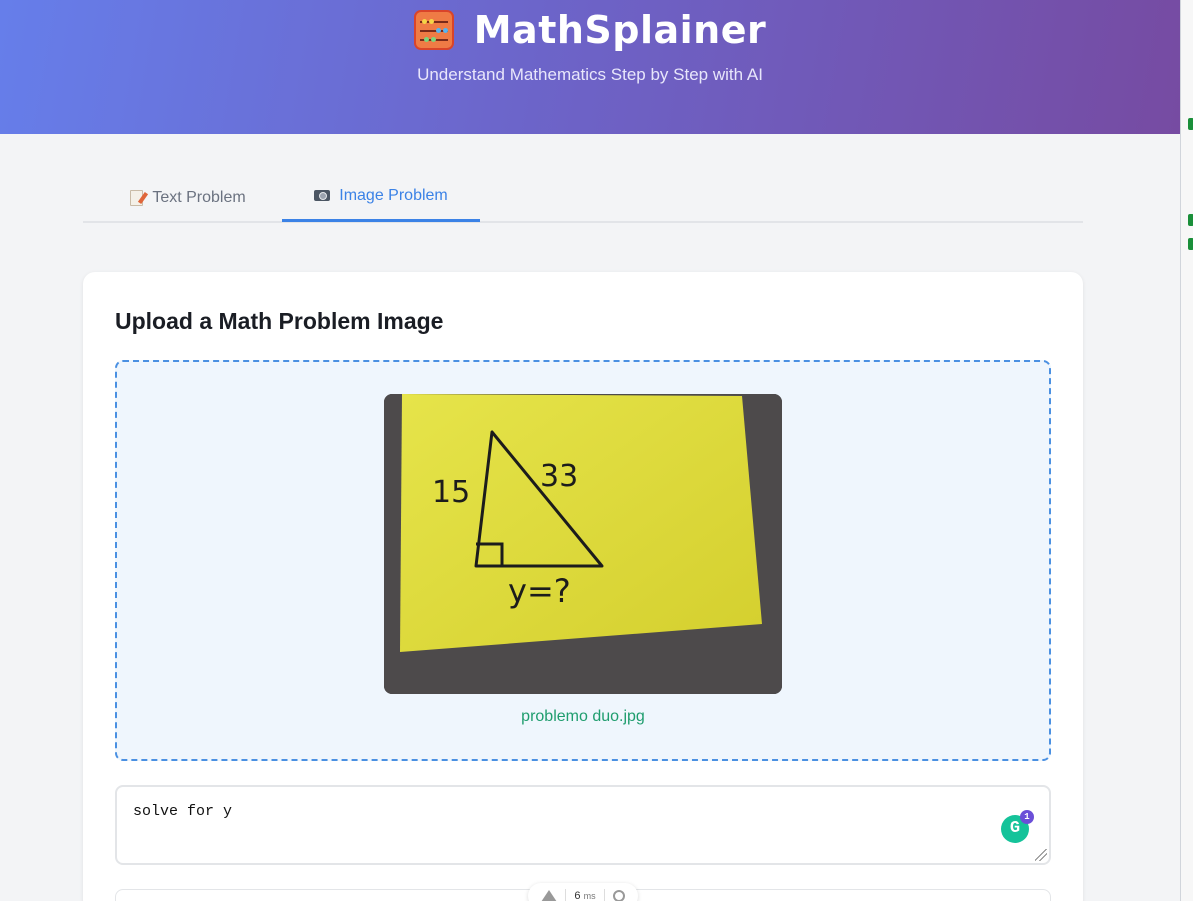 The width and height of the screenshot is (1193, 901). Describe the element at coordinates (577, 895) in the screenshot. I see `render-time-value: 6` at that location.